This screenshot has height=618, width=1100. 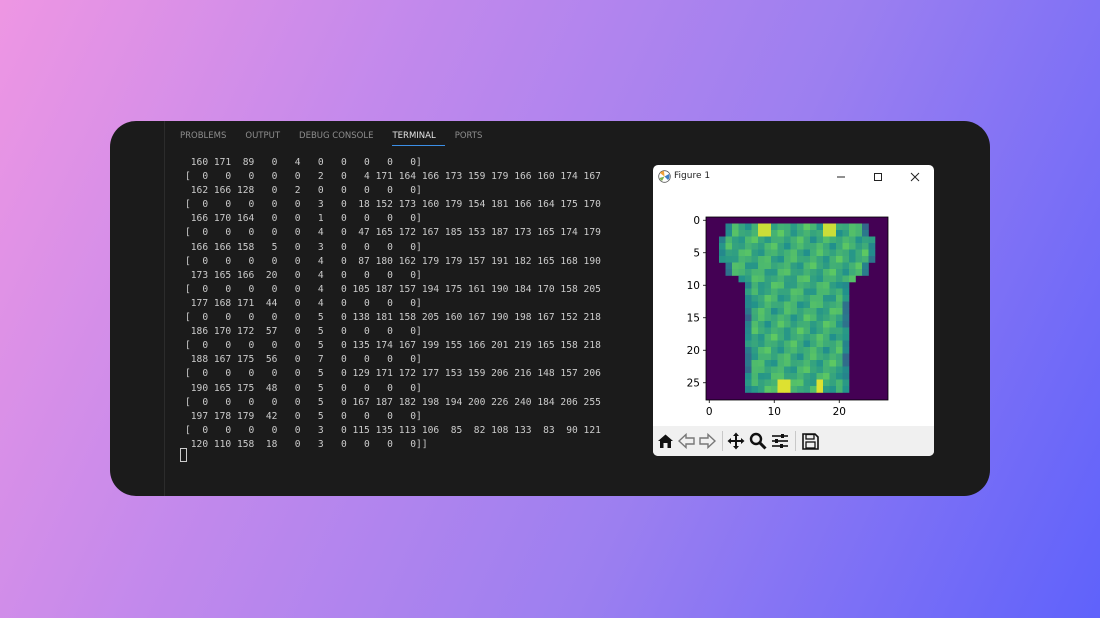 I want to click on minimize-button, so click(x=841, y=177).